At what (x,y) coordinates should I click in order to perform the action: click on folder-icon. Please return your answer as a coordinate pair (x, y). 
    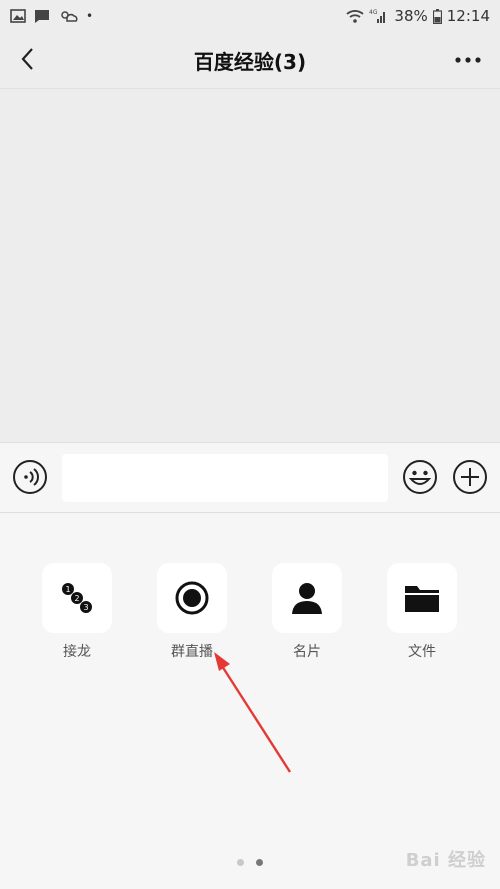
    Looking at the image, I should click on (422, 599).